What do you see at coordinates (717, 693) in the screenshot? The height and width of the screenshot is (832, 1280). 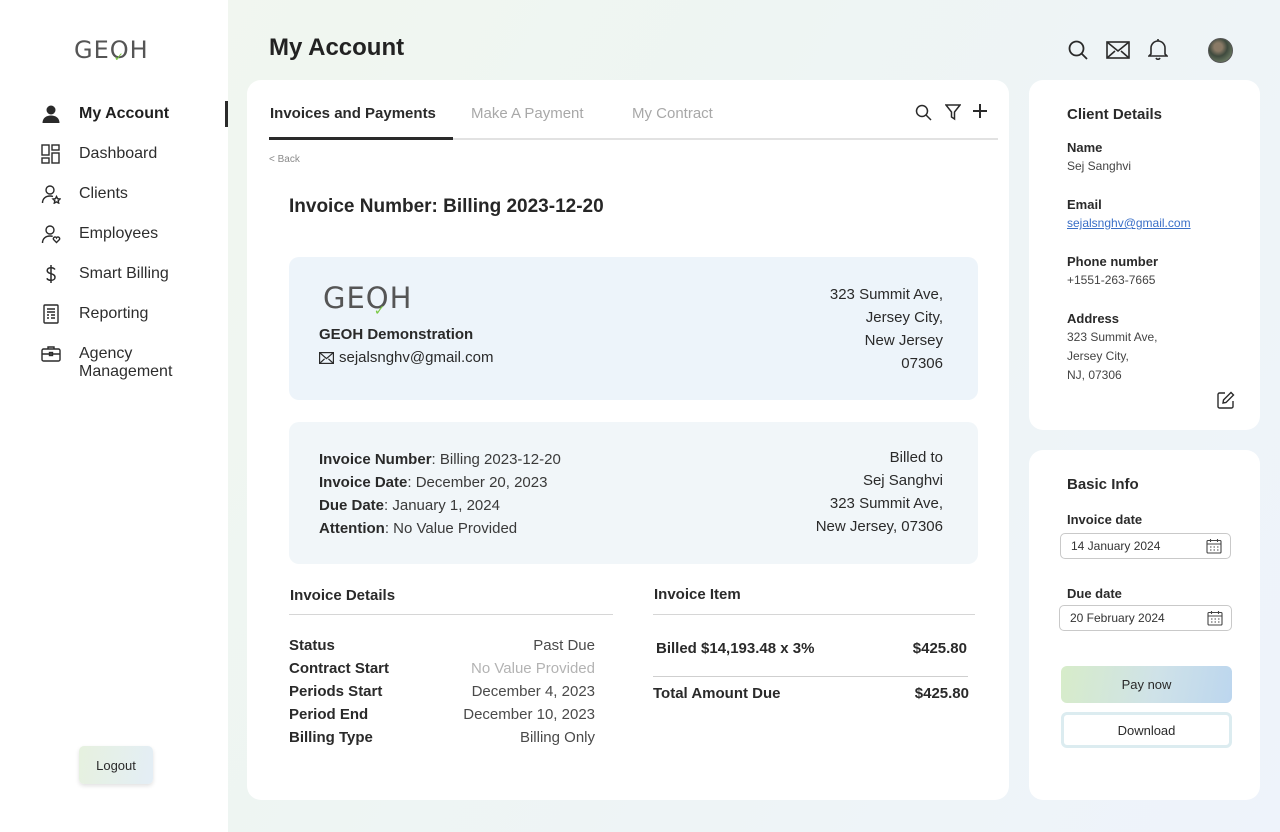 I see `total-label: Total Amount Due` at bounding box center [717, 693].